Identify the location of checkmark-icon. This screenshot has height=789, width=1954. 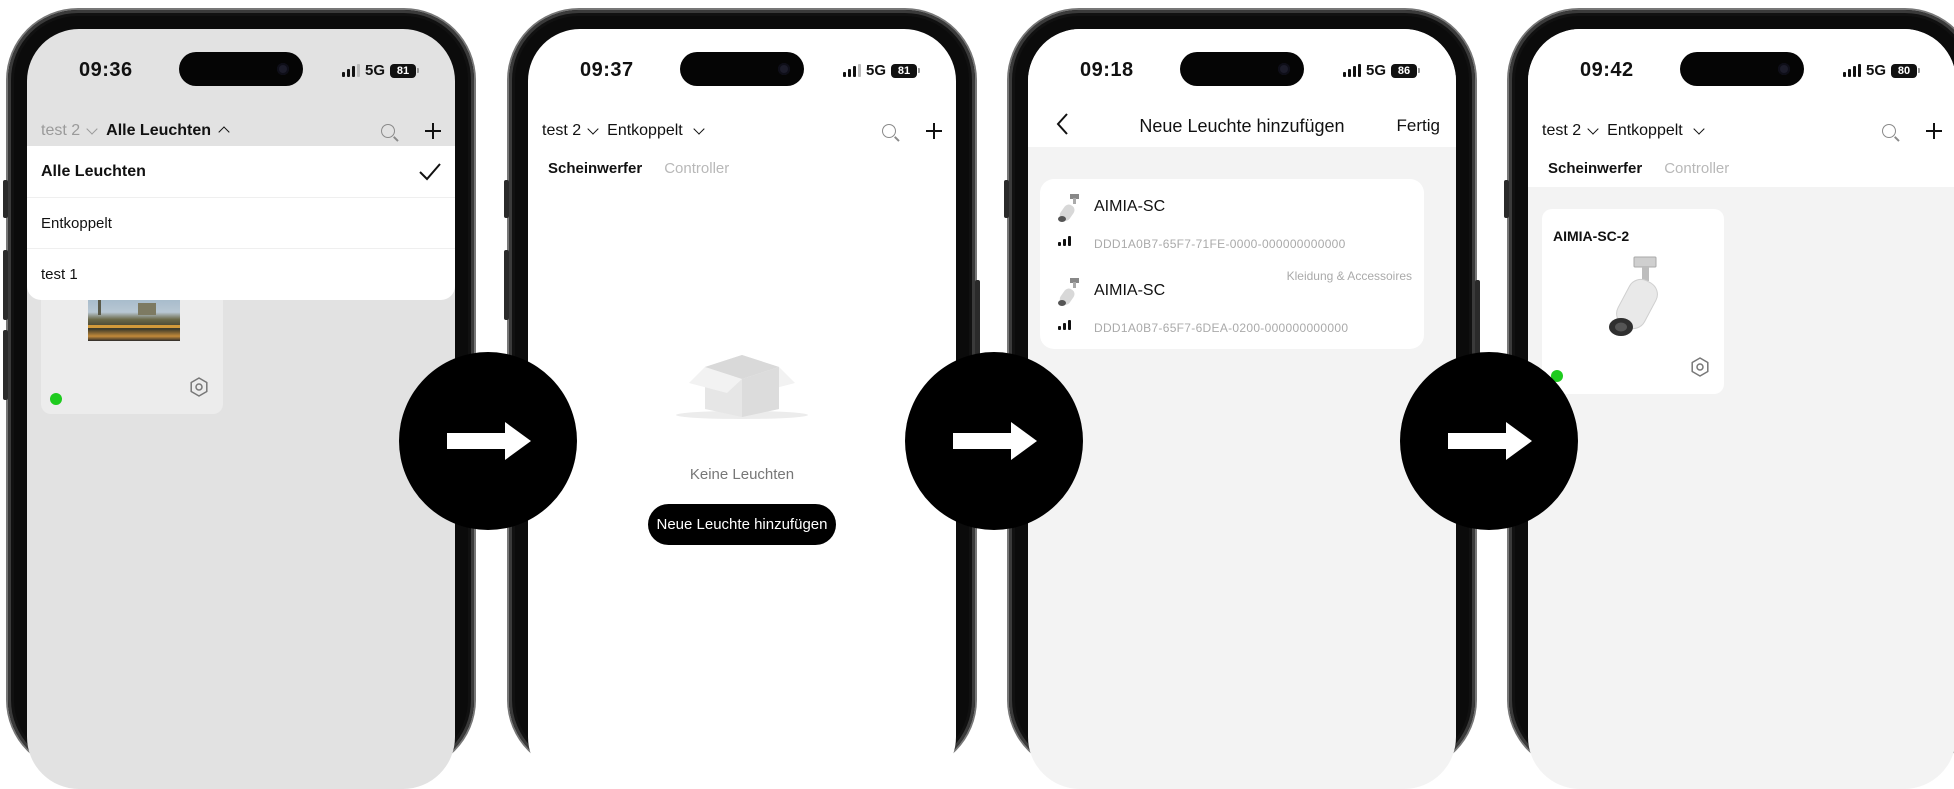
(430, 172).